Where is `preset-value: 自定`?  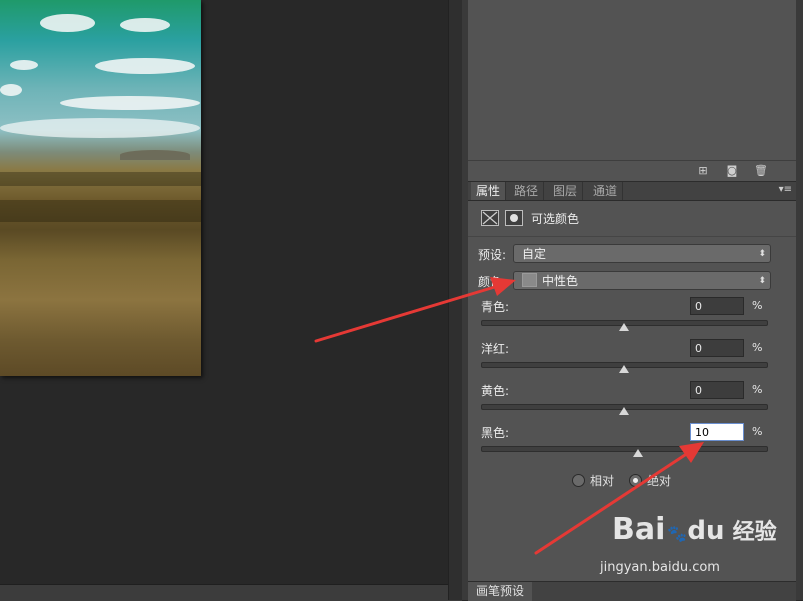 preset-value: 自定 is located at coordinates (534, 254).